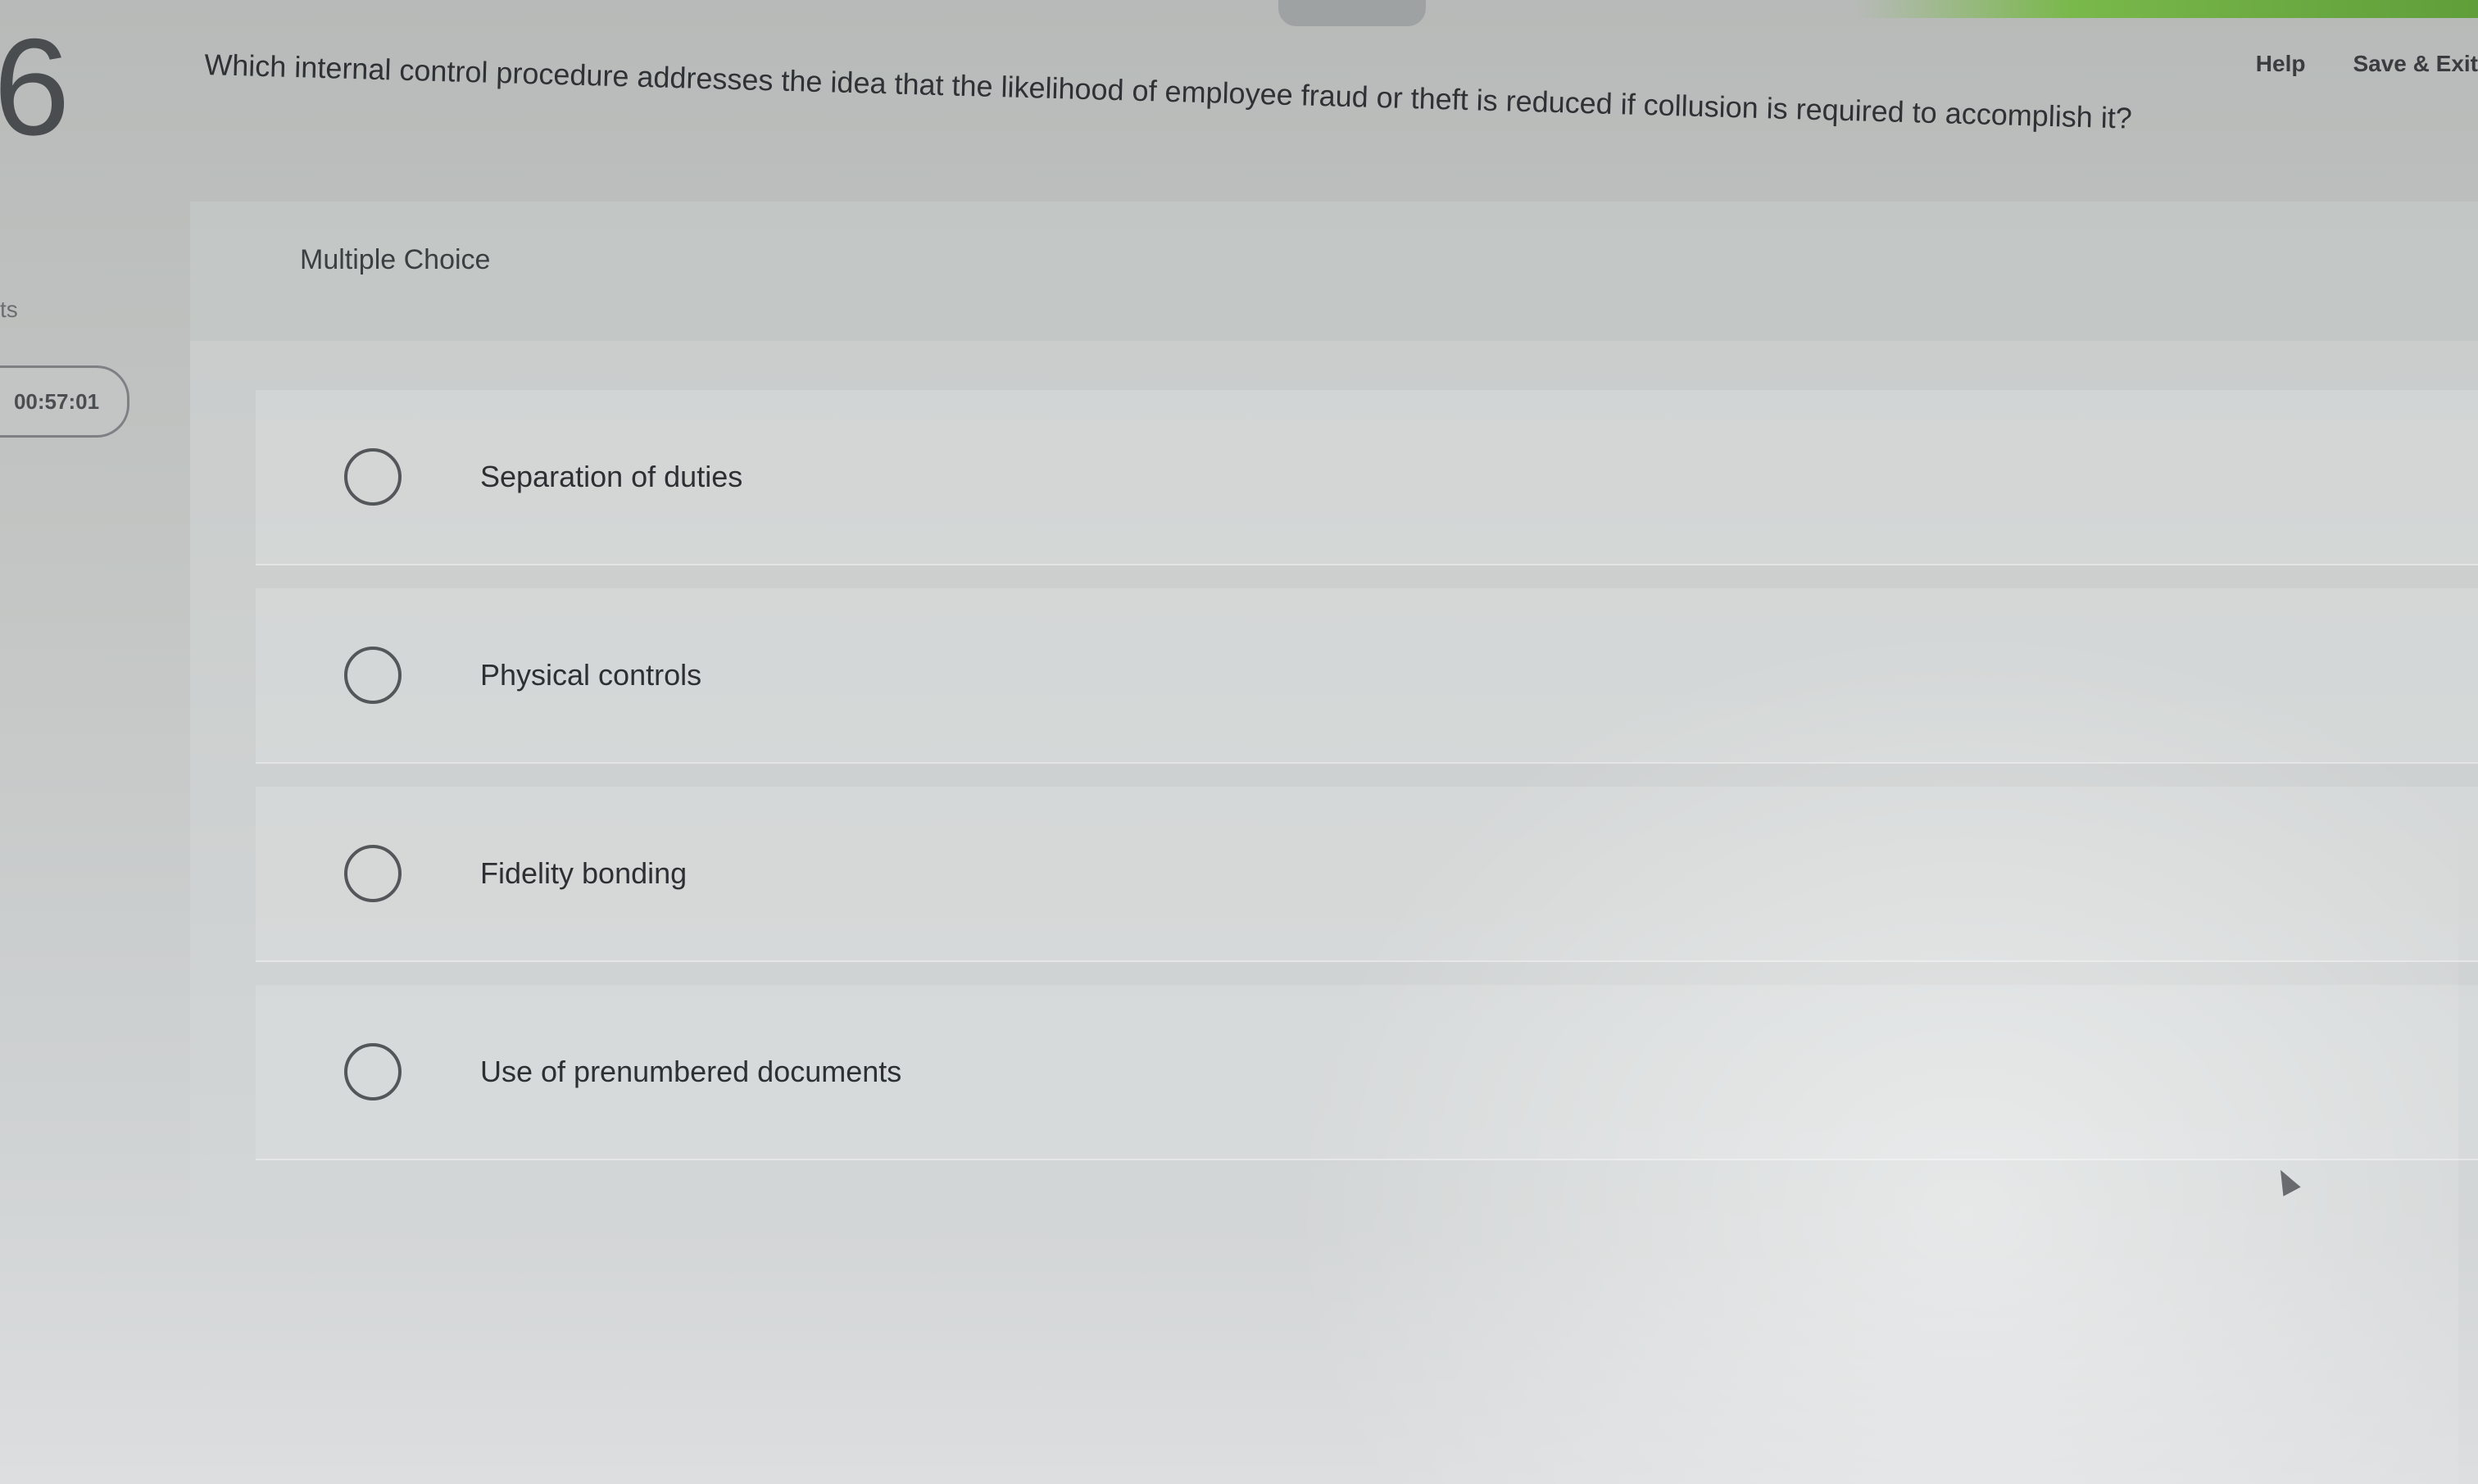 The height and width of the screenshot is (1484, 2478). I want to click on timer-value: 00:57:01, so click(56, 401).